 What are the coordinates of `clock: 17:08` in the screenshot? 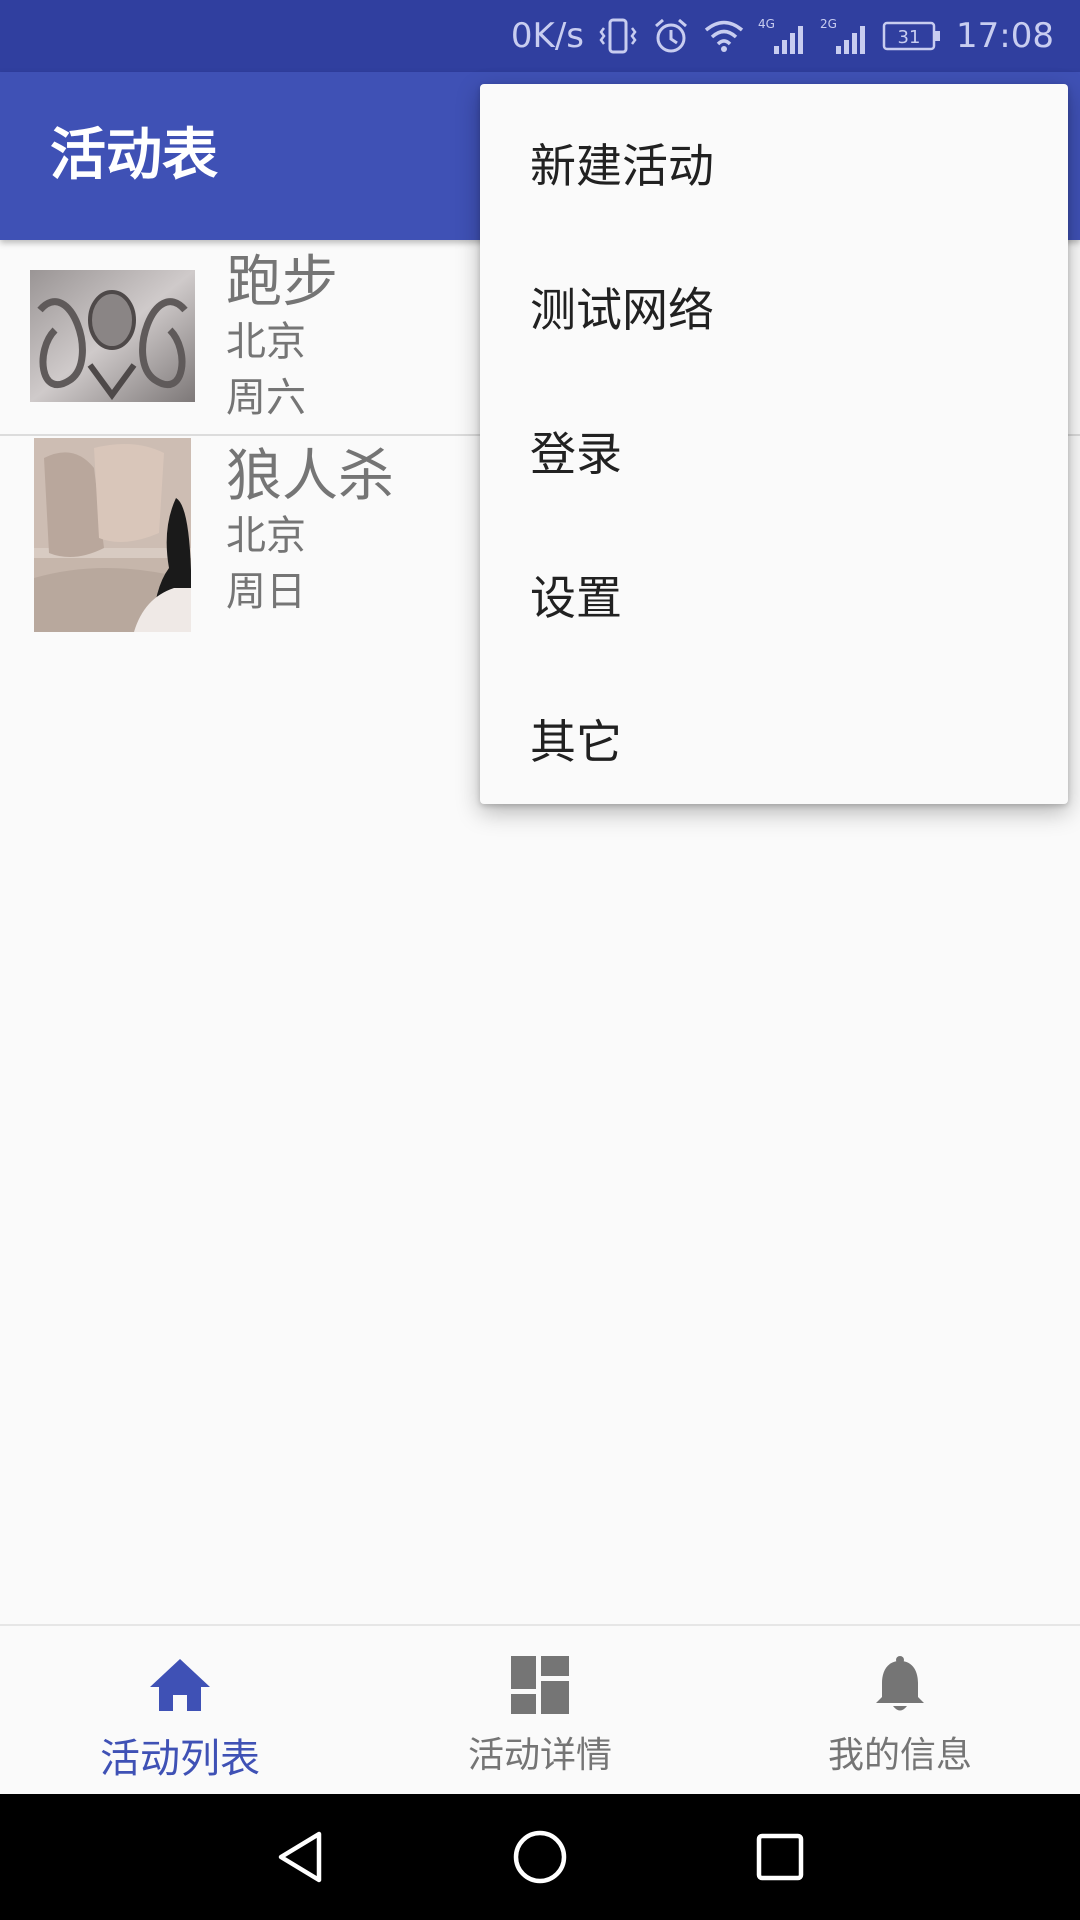 It's located at (1005, 36).